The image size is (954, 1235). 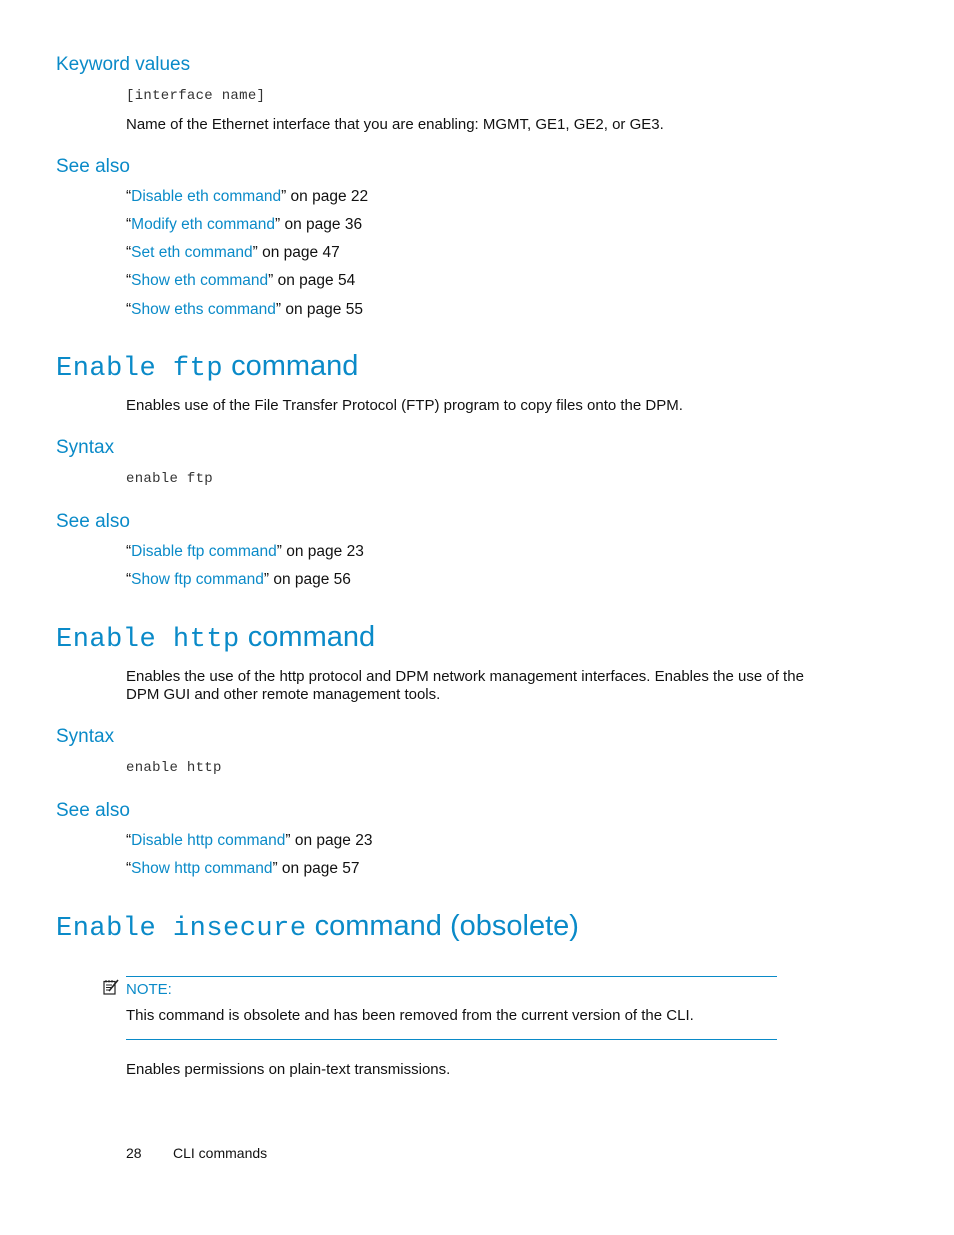 I want to click on section-title-enable-http: Enable http command, so click(x=215, y=638).